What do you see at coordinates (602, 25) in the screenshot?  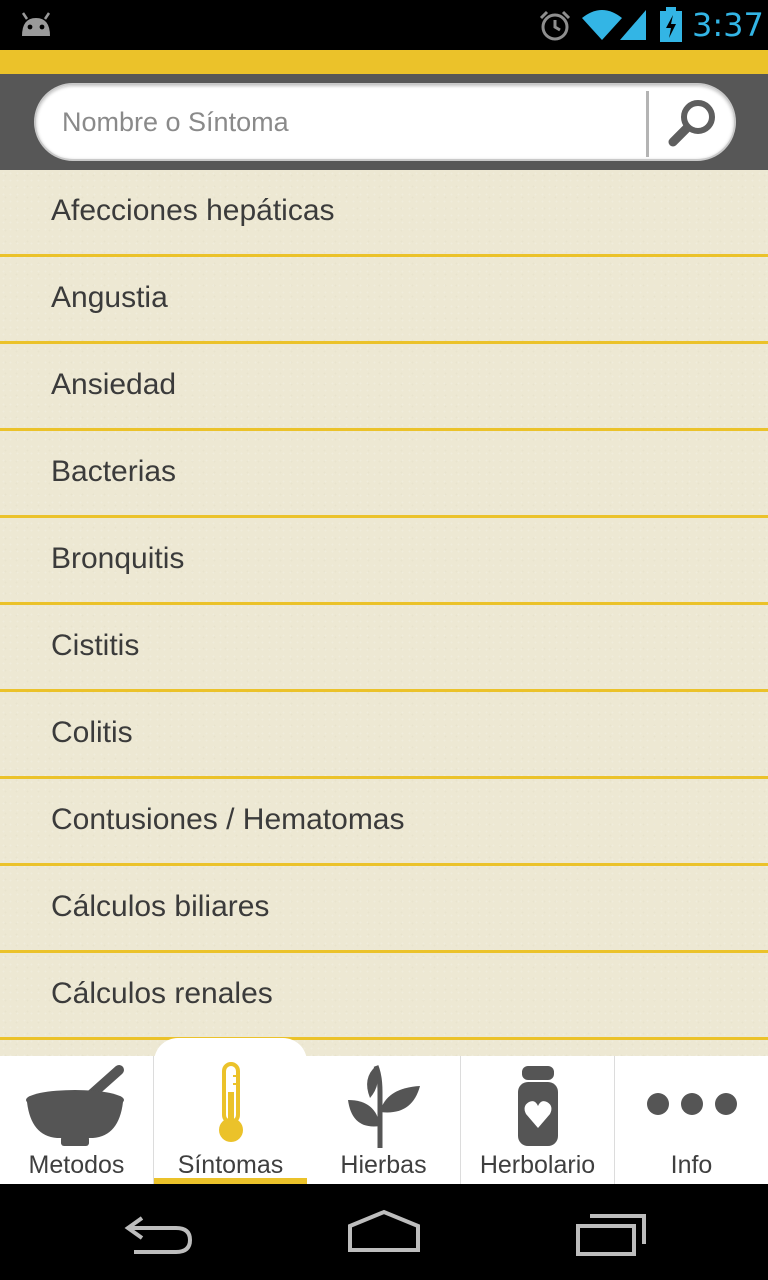 I see `wifi-icon` at bounding box center [602, 25].